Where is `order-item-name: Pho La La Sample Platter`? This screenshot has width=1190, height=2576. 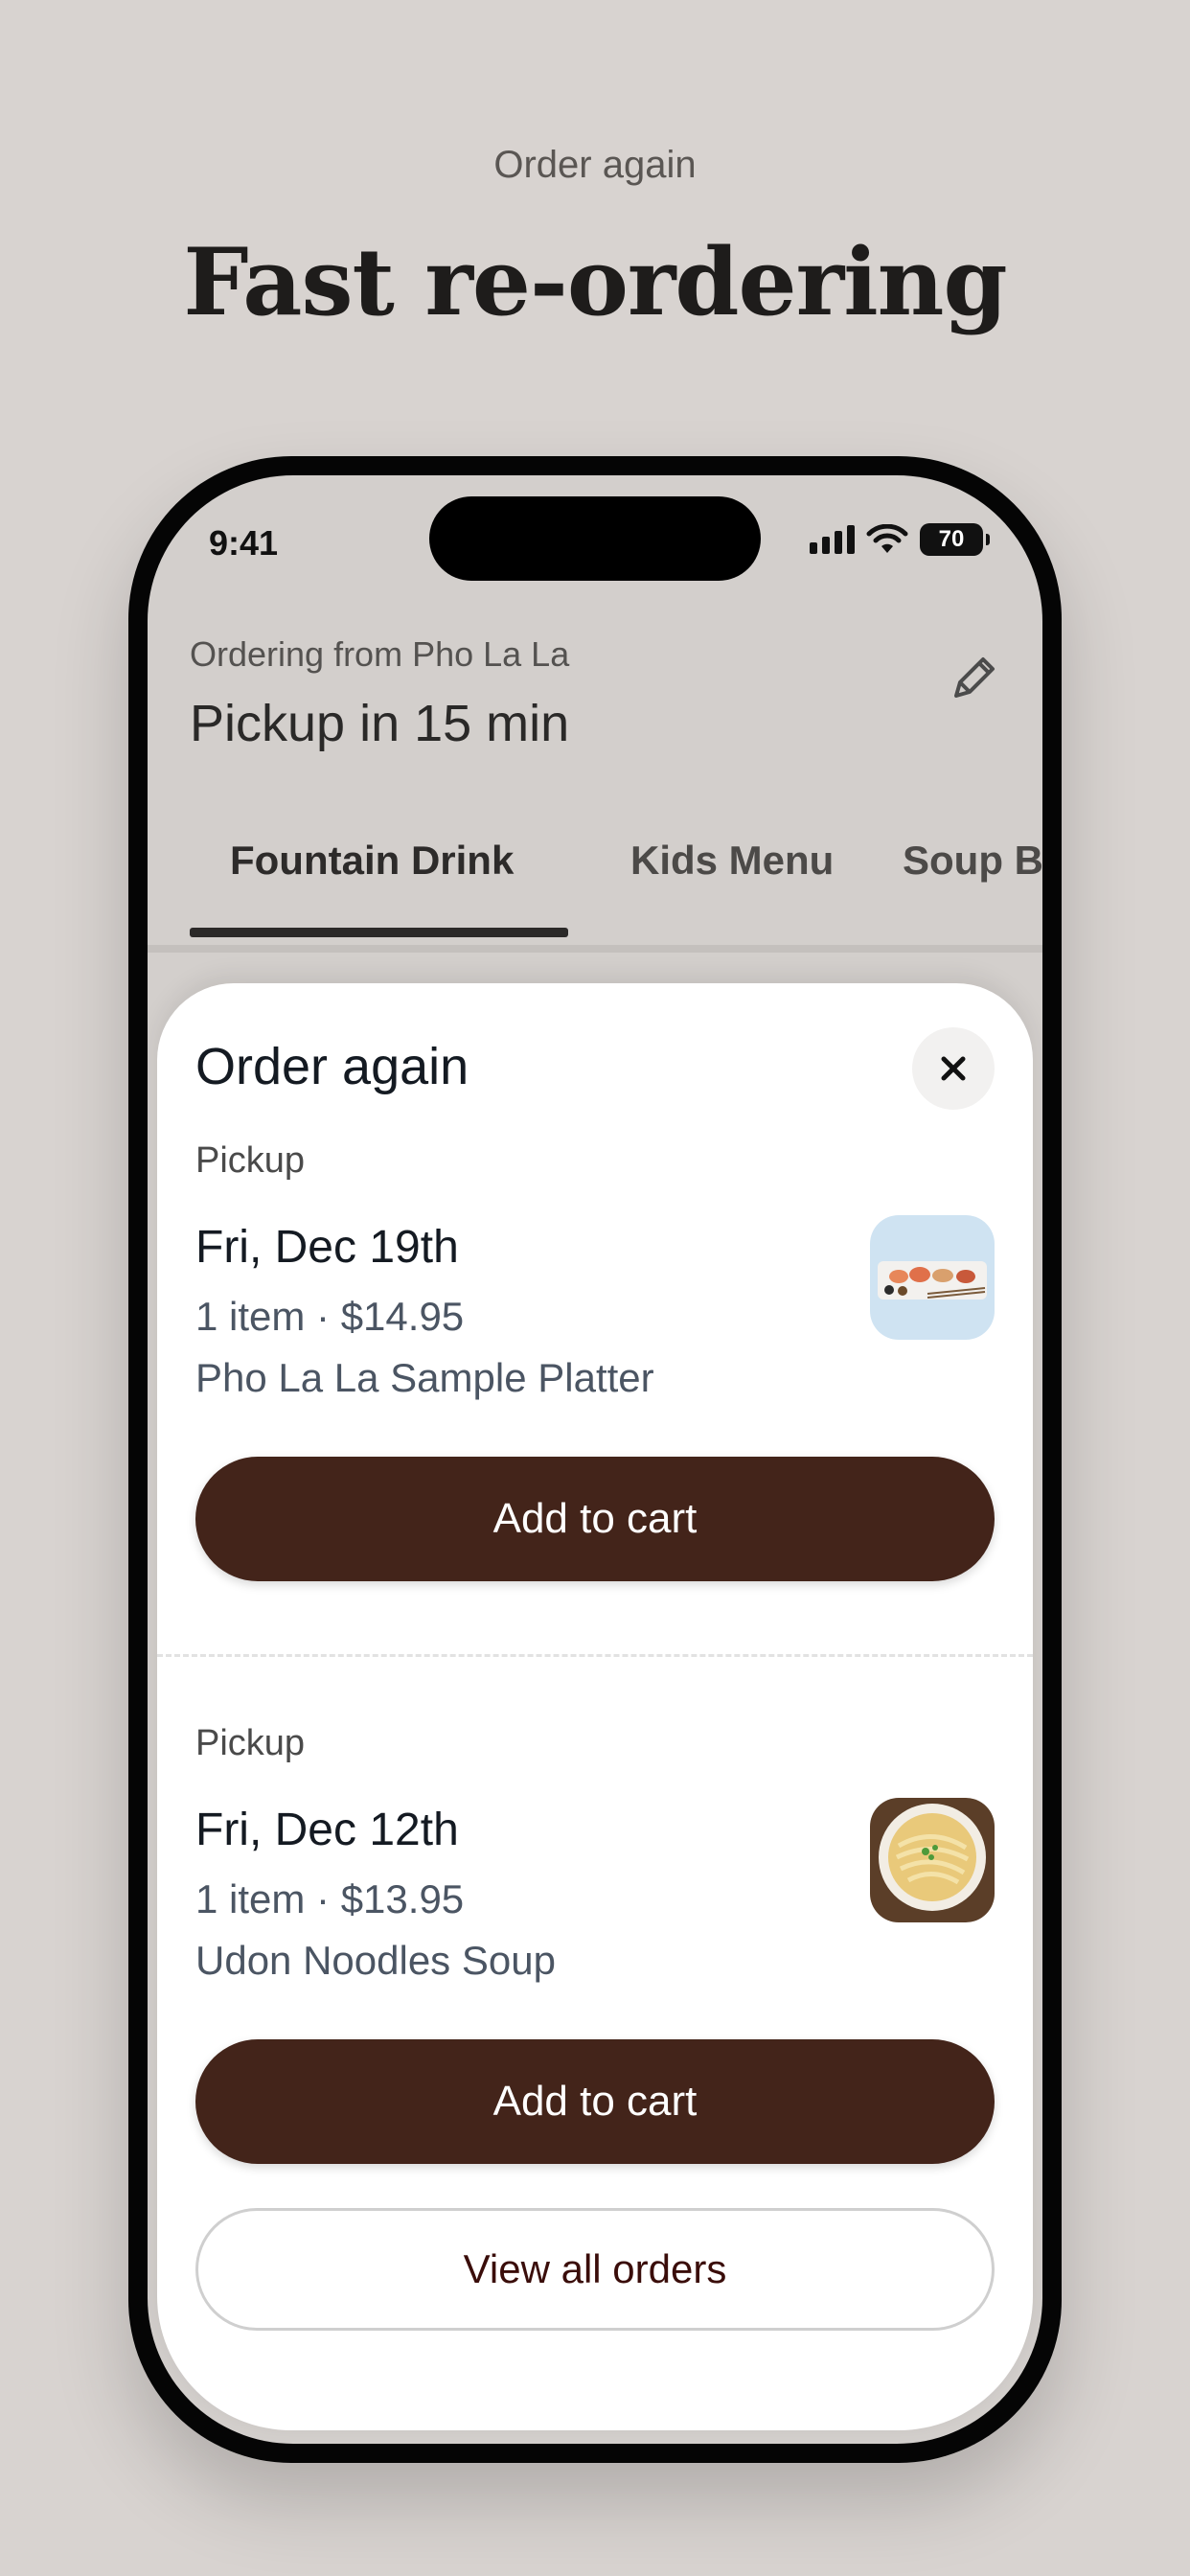
order-item-name: Pho La La Sample Platter is located at coordinates (425, 1377).